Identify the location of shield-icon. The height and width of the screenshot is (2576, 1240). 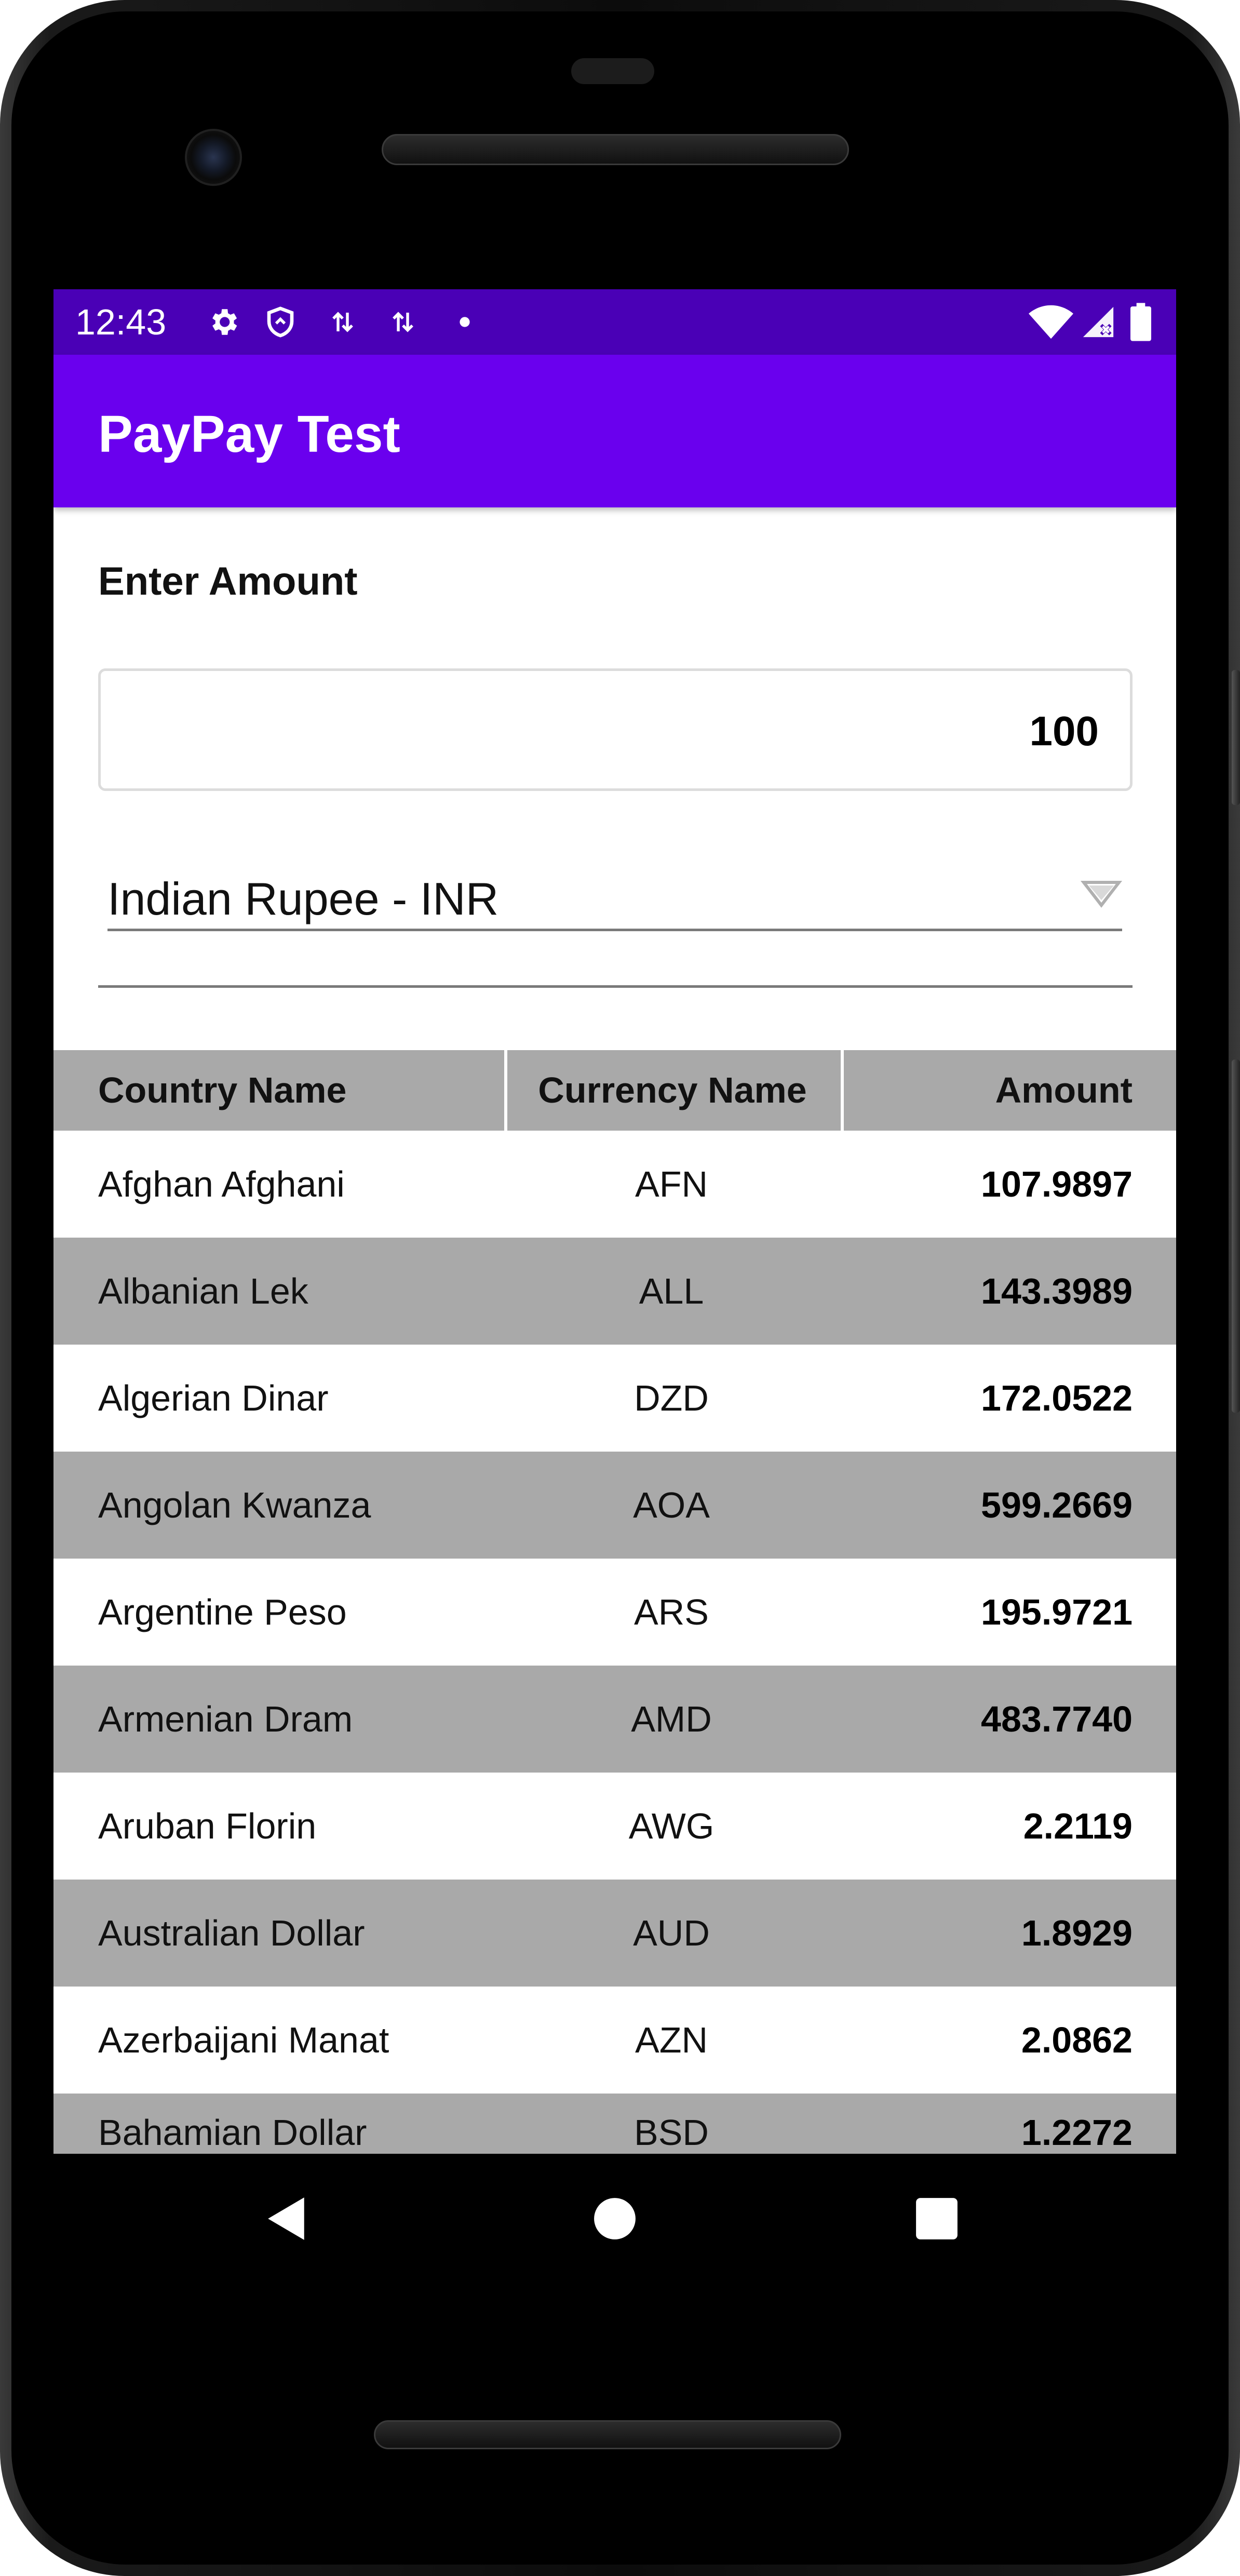
(280, 322).